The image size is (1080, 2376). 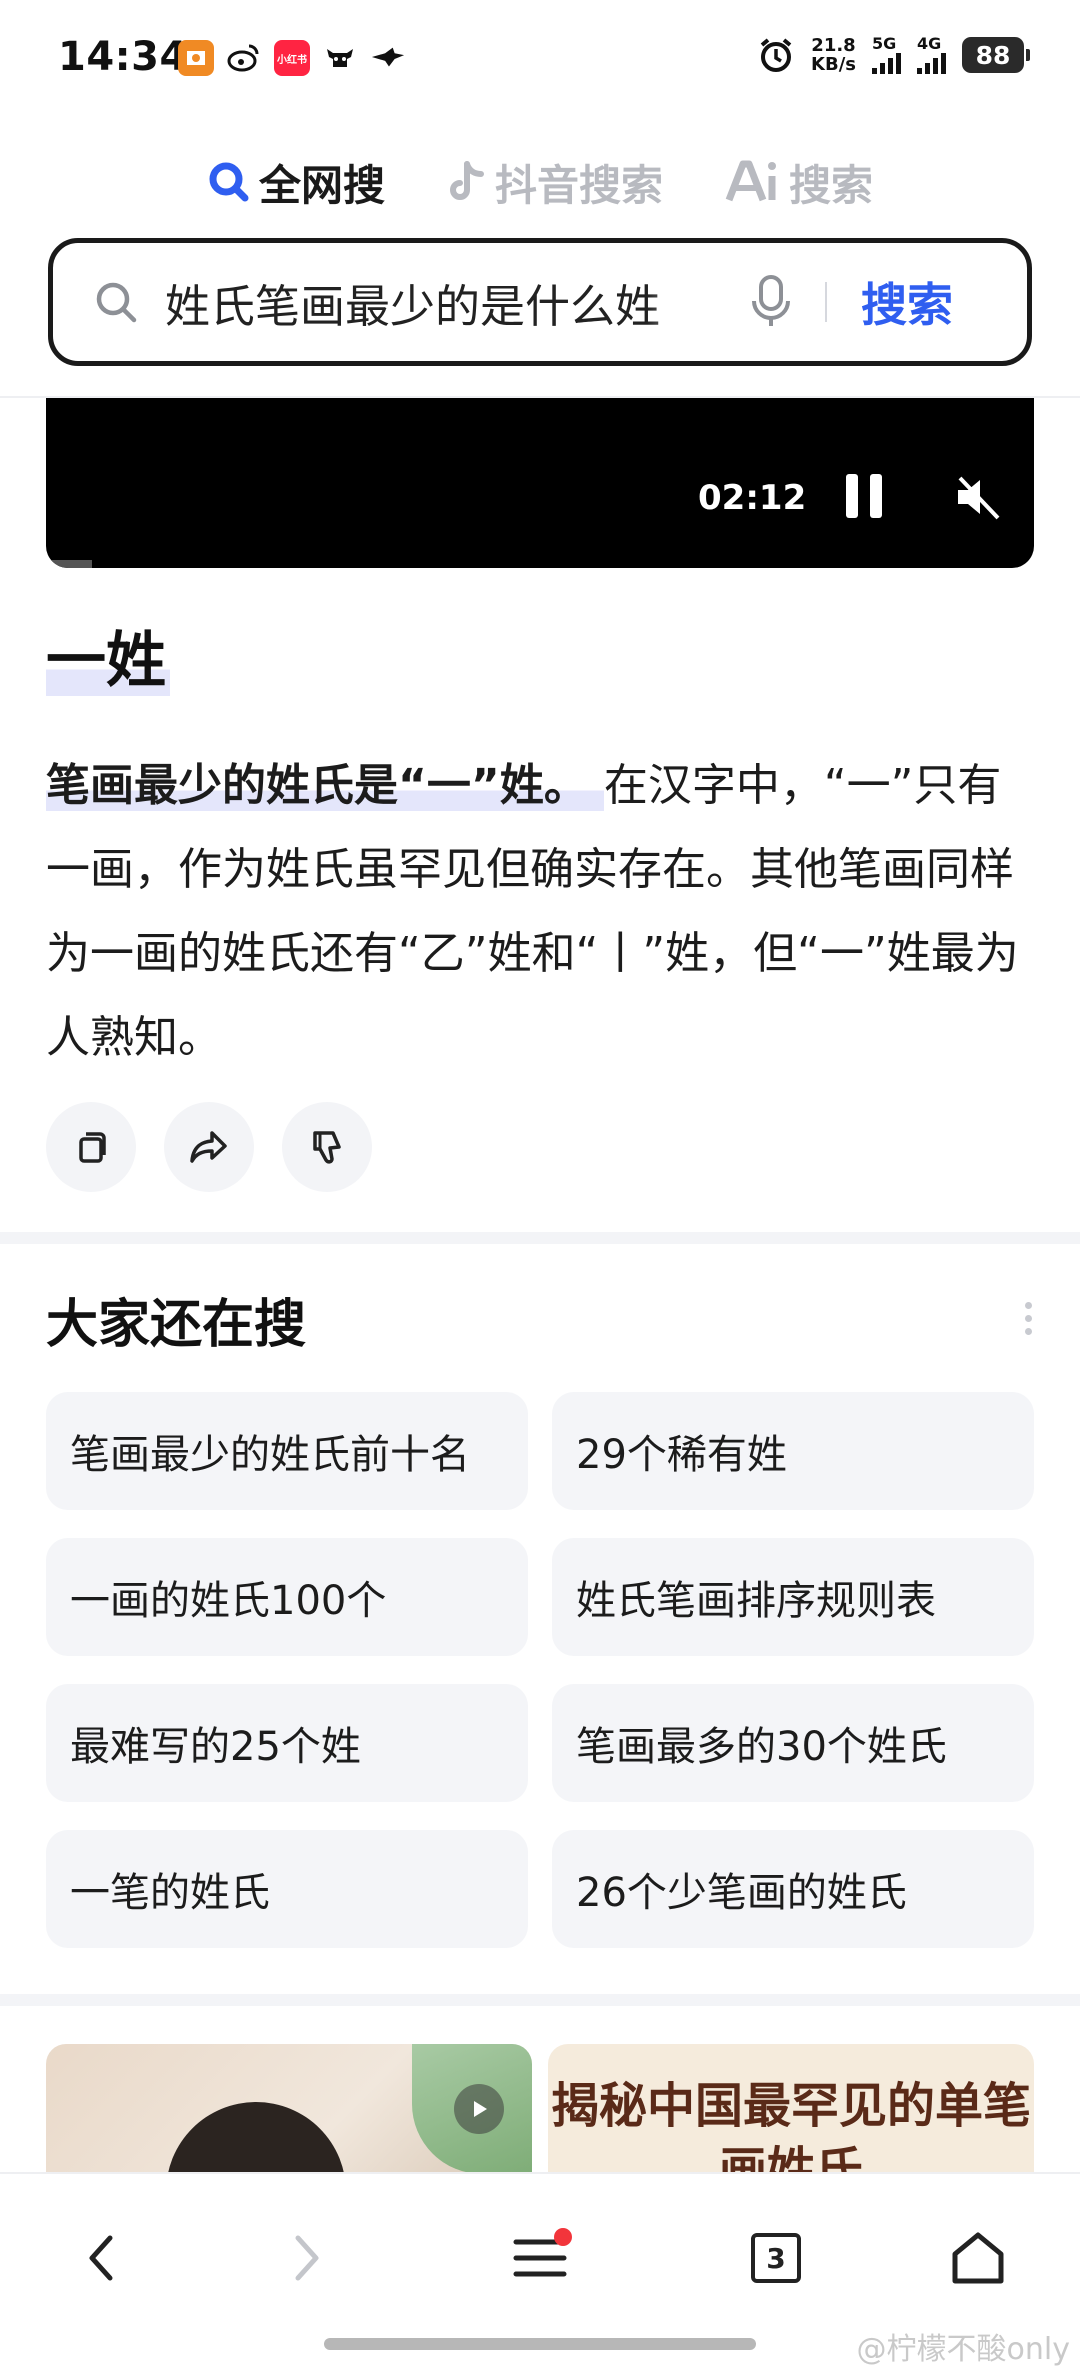 I want to click on signal-4g: 4G, so click(x=931, y=55).